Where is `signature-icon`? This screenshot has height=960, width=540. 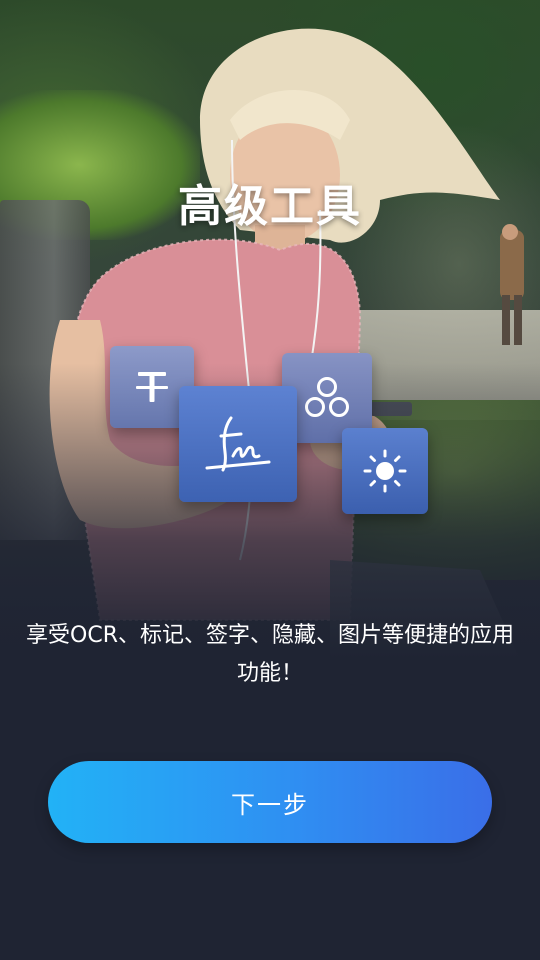
signature-icon is located at coordinates (238, 444).